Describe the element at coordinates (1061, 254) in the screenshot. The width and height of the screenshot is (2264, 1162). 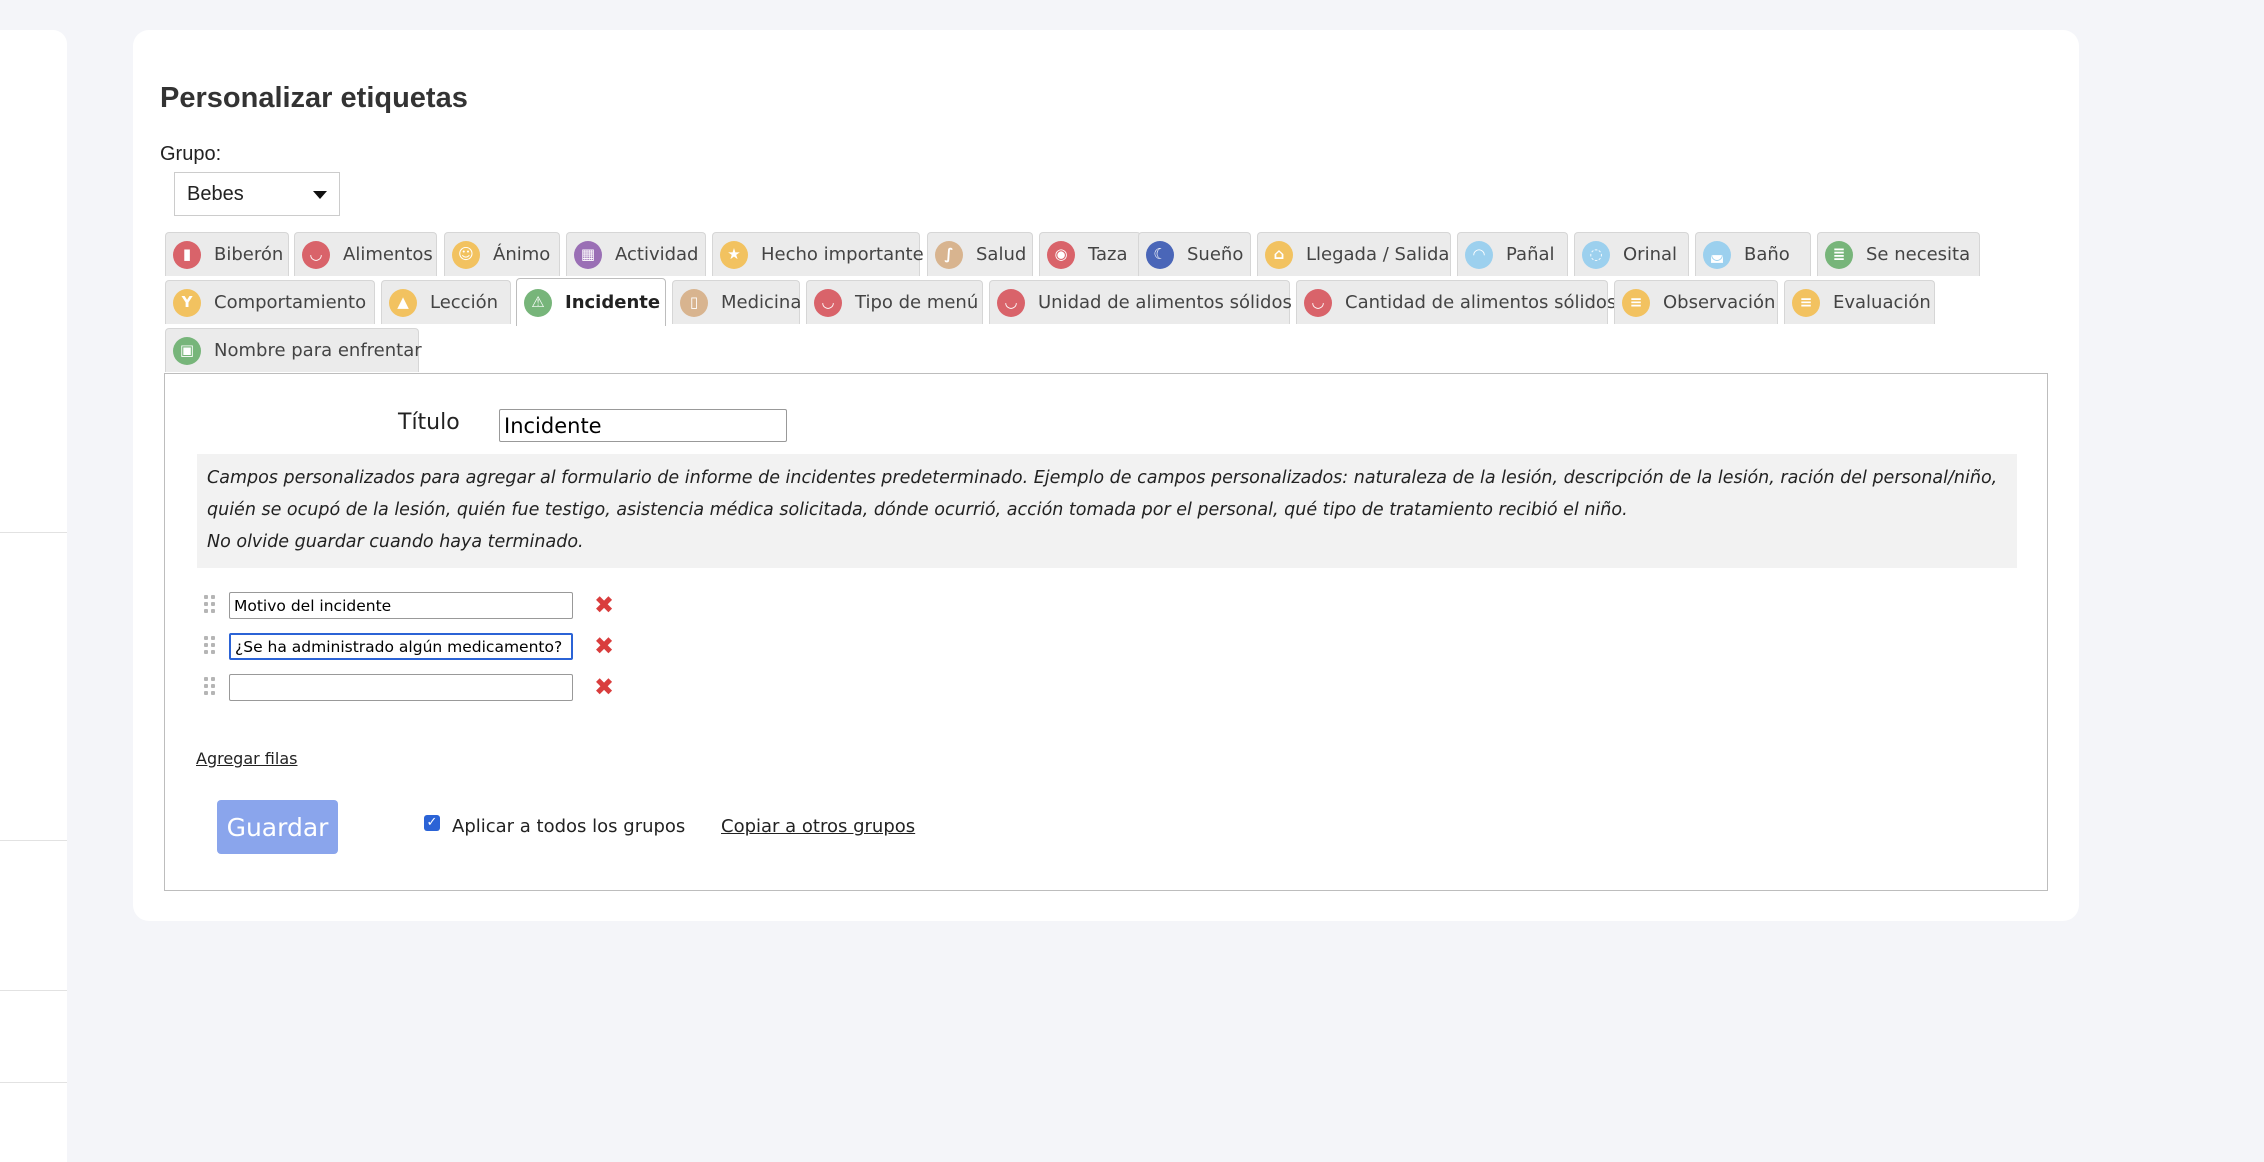
I see `sippy-cup-icon: ◉` at that location.